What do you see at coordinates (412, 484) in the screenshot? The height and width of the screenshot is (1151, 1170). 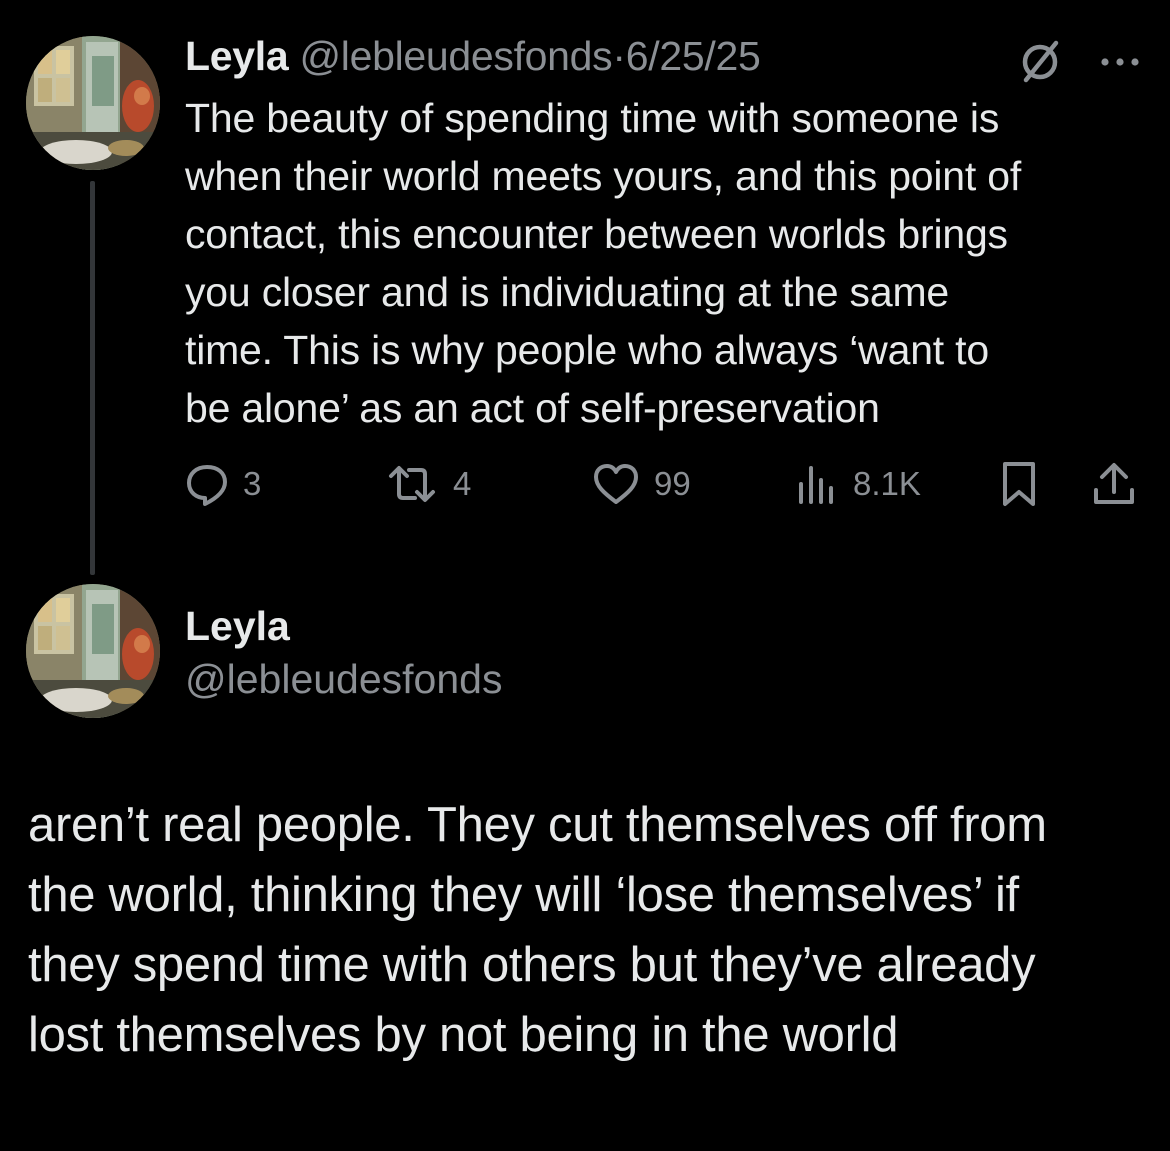 I see `repost-icon` at bounding box center [412, 484].